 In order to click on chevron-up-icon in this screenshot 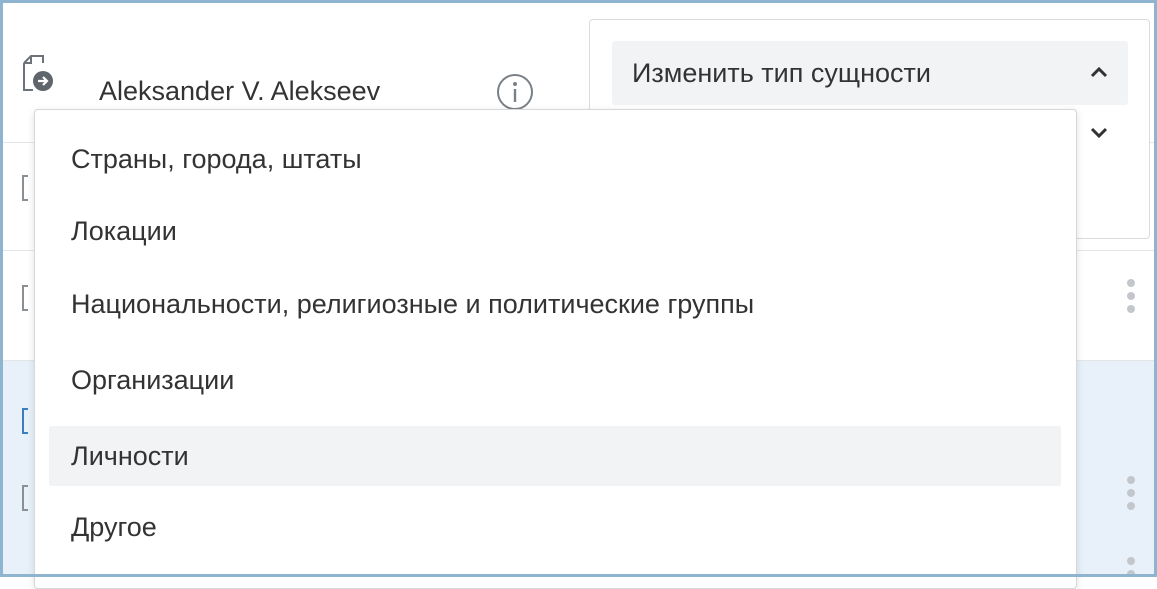, I will do `click(1099, 72)`.